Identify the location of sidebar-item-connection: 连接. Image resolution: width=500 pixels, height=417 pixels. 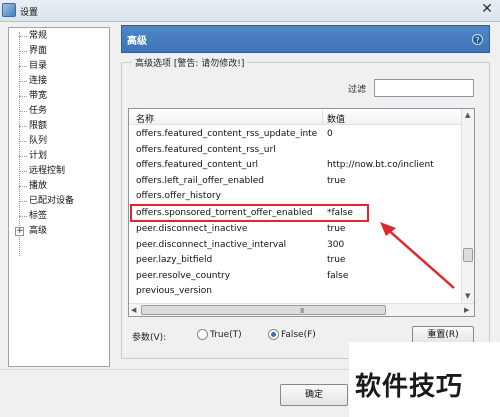
(59, 81).